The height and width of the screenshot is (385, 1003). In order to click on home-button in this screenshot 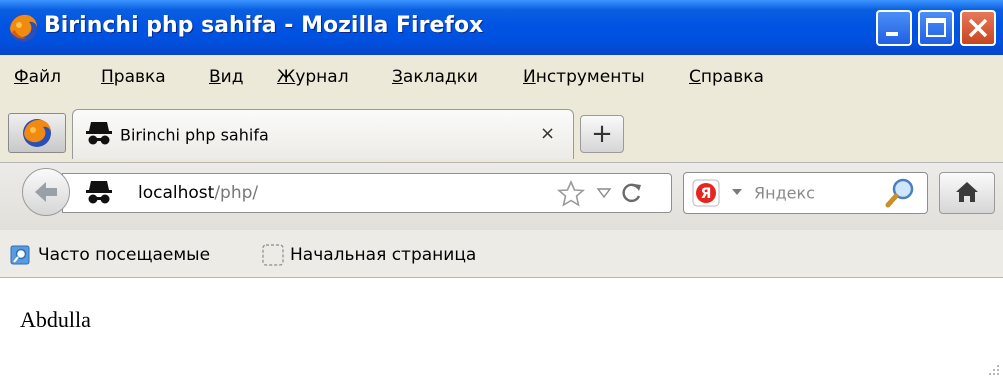, I will do `click(967, 193)`.